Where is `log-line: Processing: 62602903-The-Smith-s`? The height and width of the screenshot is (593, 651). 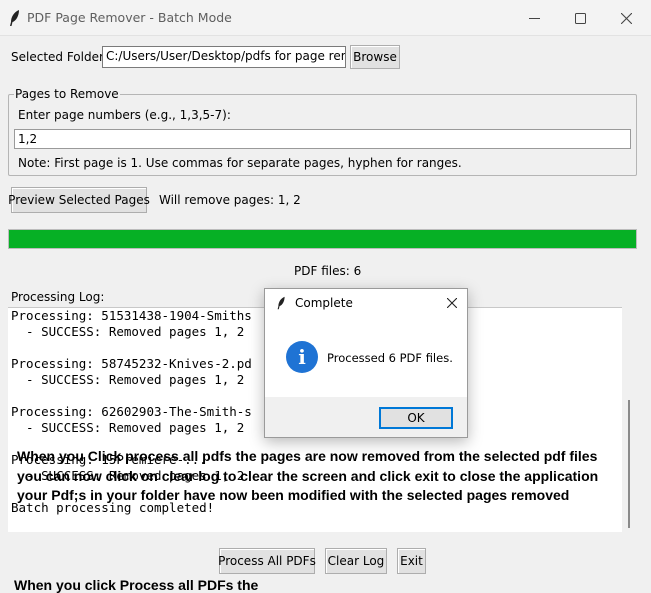 log-line: Processing: 62602903-The-Smith-s is located at coordinates (131, 411).